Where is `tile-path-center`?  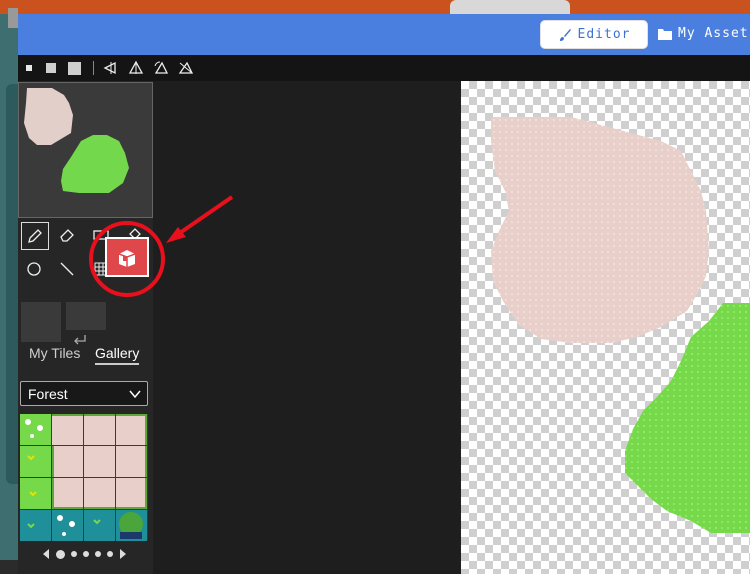
tile-path-center is located at coordinates (99, 461).